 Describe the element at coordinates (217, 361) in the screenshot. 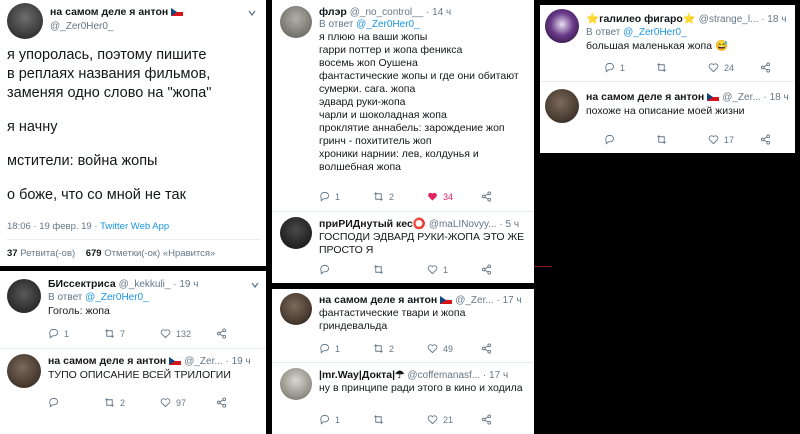

I see `author-handle: @_Zer... · 19 ч` at that location.